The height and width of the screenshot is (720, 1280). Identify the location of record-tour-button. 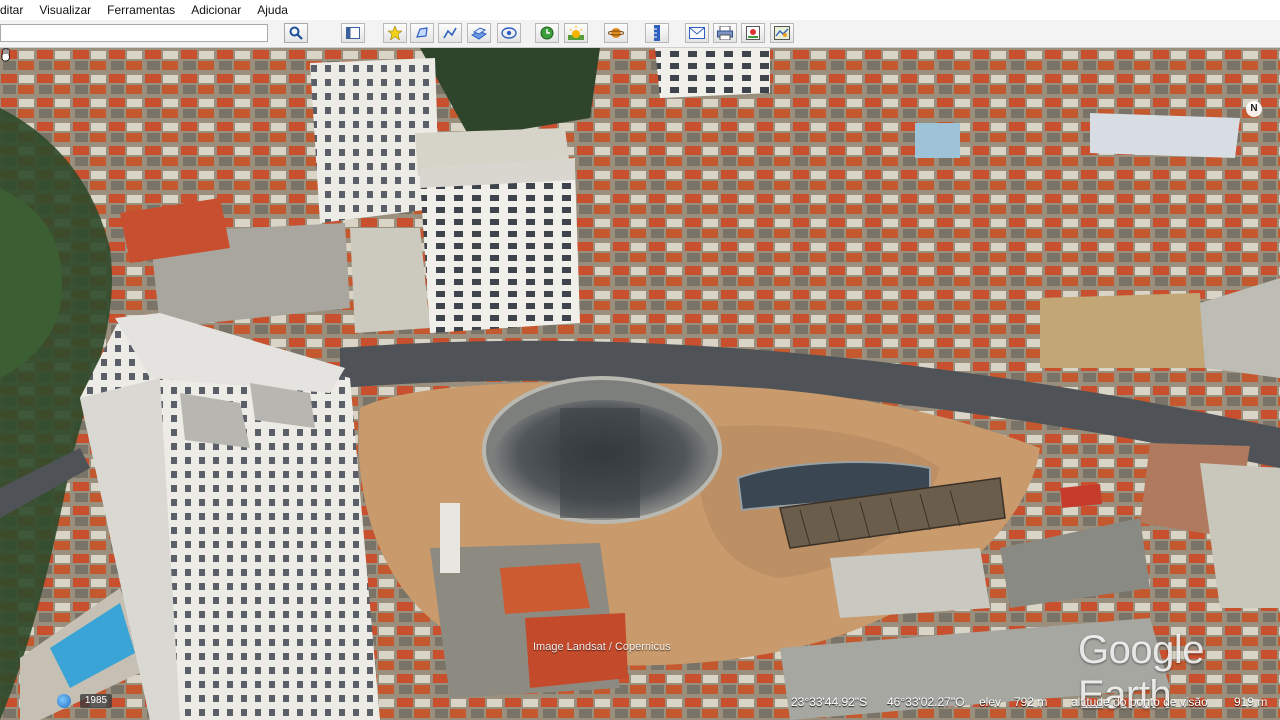
(509, 33).